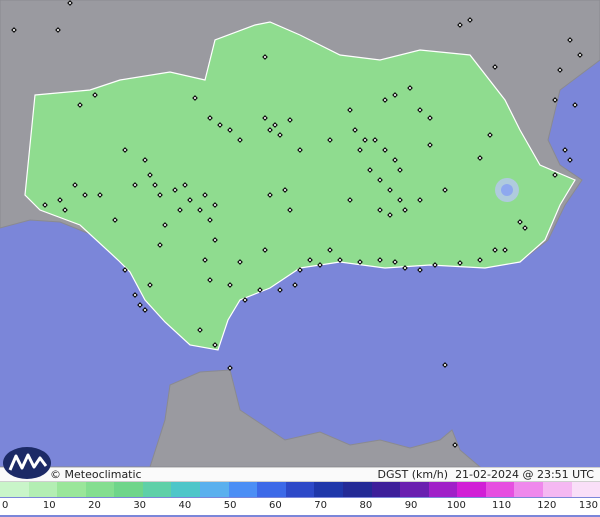  I want to click on legend-tick-label: 70, so click(320, 505).